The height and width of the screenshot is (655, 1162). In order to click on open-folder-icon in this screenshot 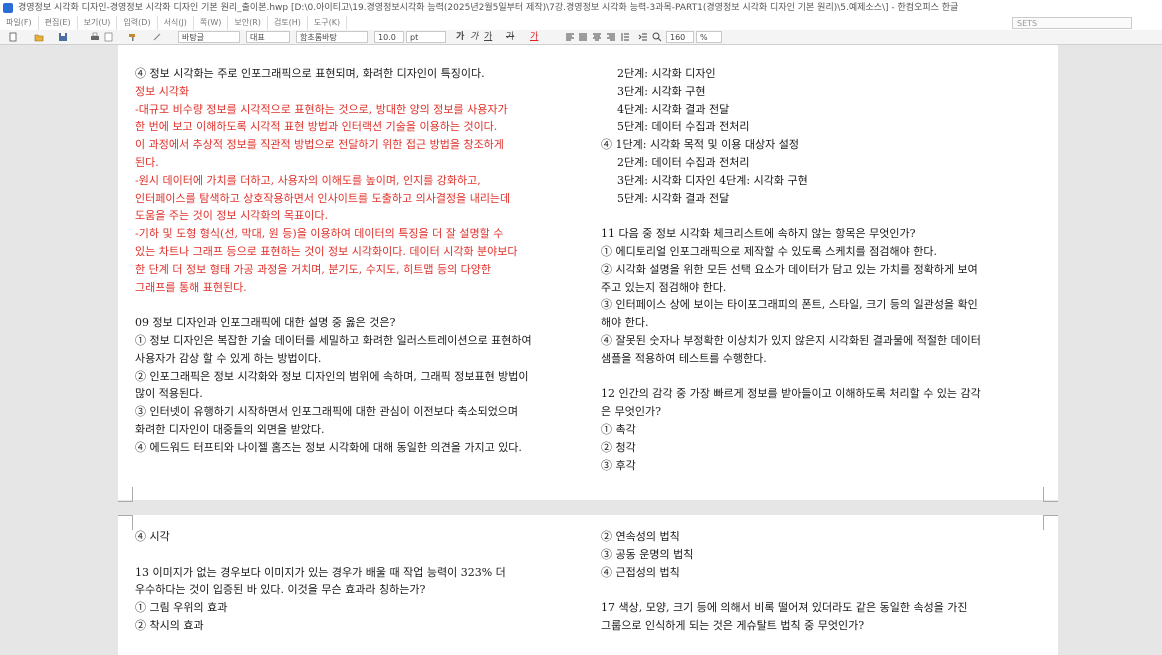, I will do `click(39, 37)`.